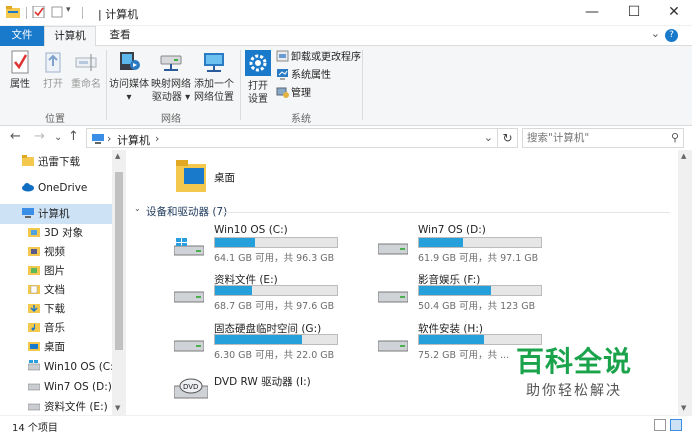  I want to click on windows-drive-icon, so click(189, 247).